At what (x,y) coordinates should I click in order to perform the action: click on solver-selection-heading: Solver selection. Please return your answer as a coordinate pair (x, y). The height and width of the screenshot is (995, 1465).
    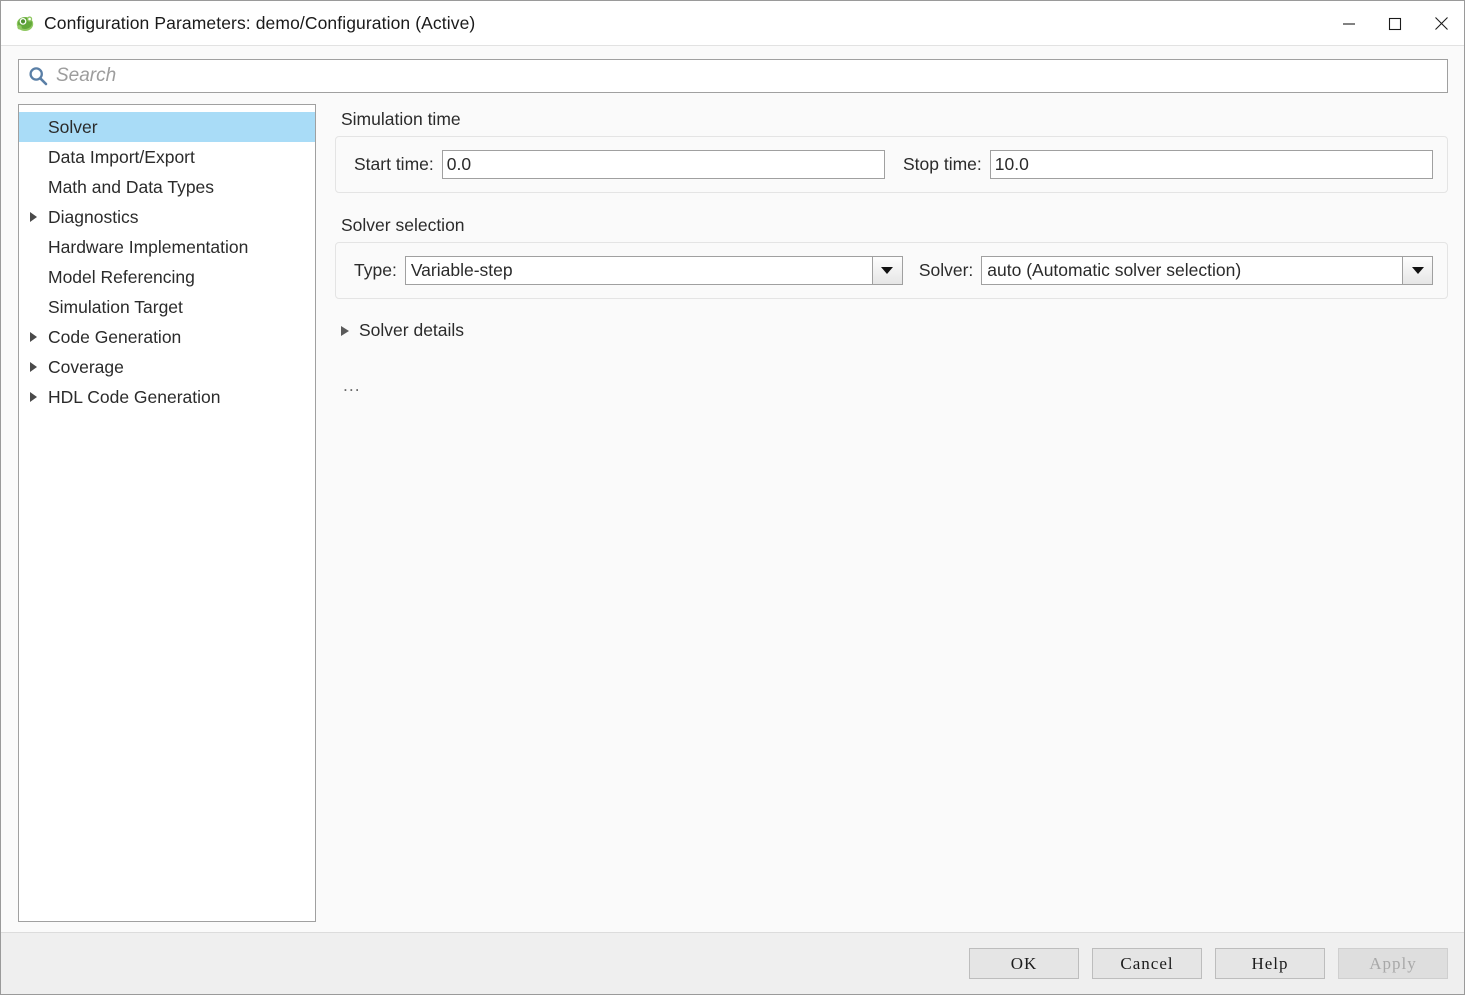
    Looking at the image, I should click on (403, 225).